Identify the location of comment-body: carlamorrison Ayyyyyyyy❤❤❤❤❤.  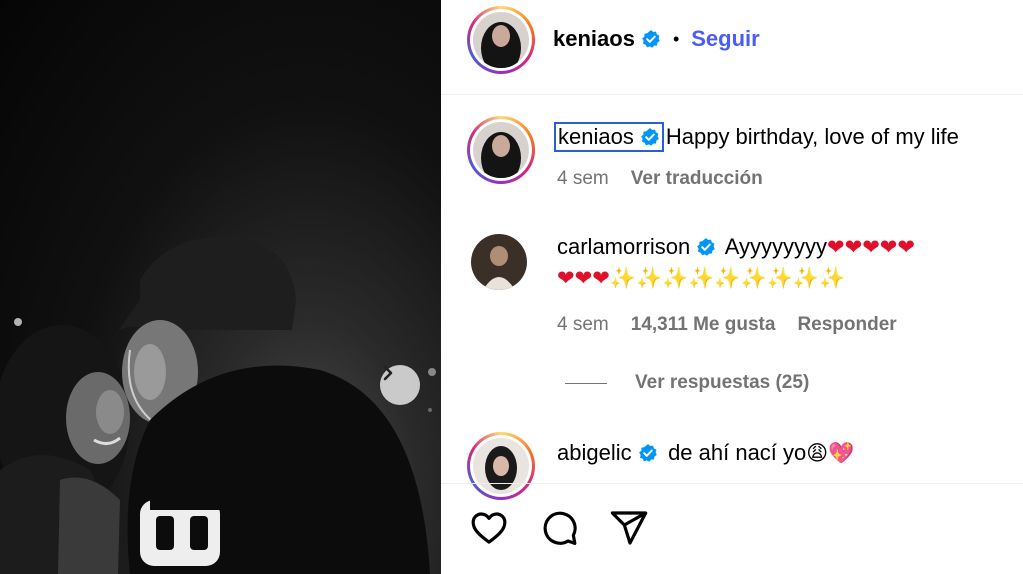
(790, 247).